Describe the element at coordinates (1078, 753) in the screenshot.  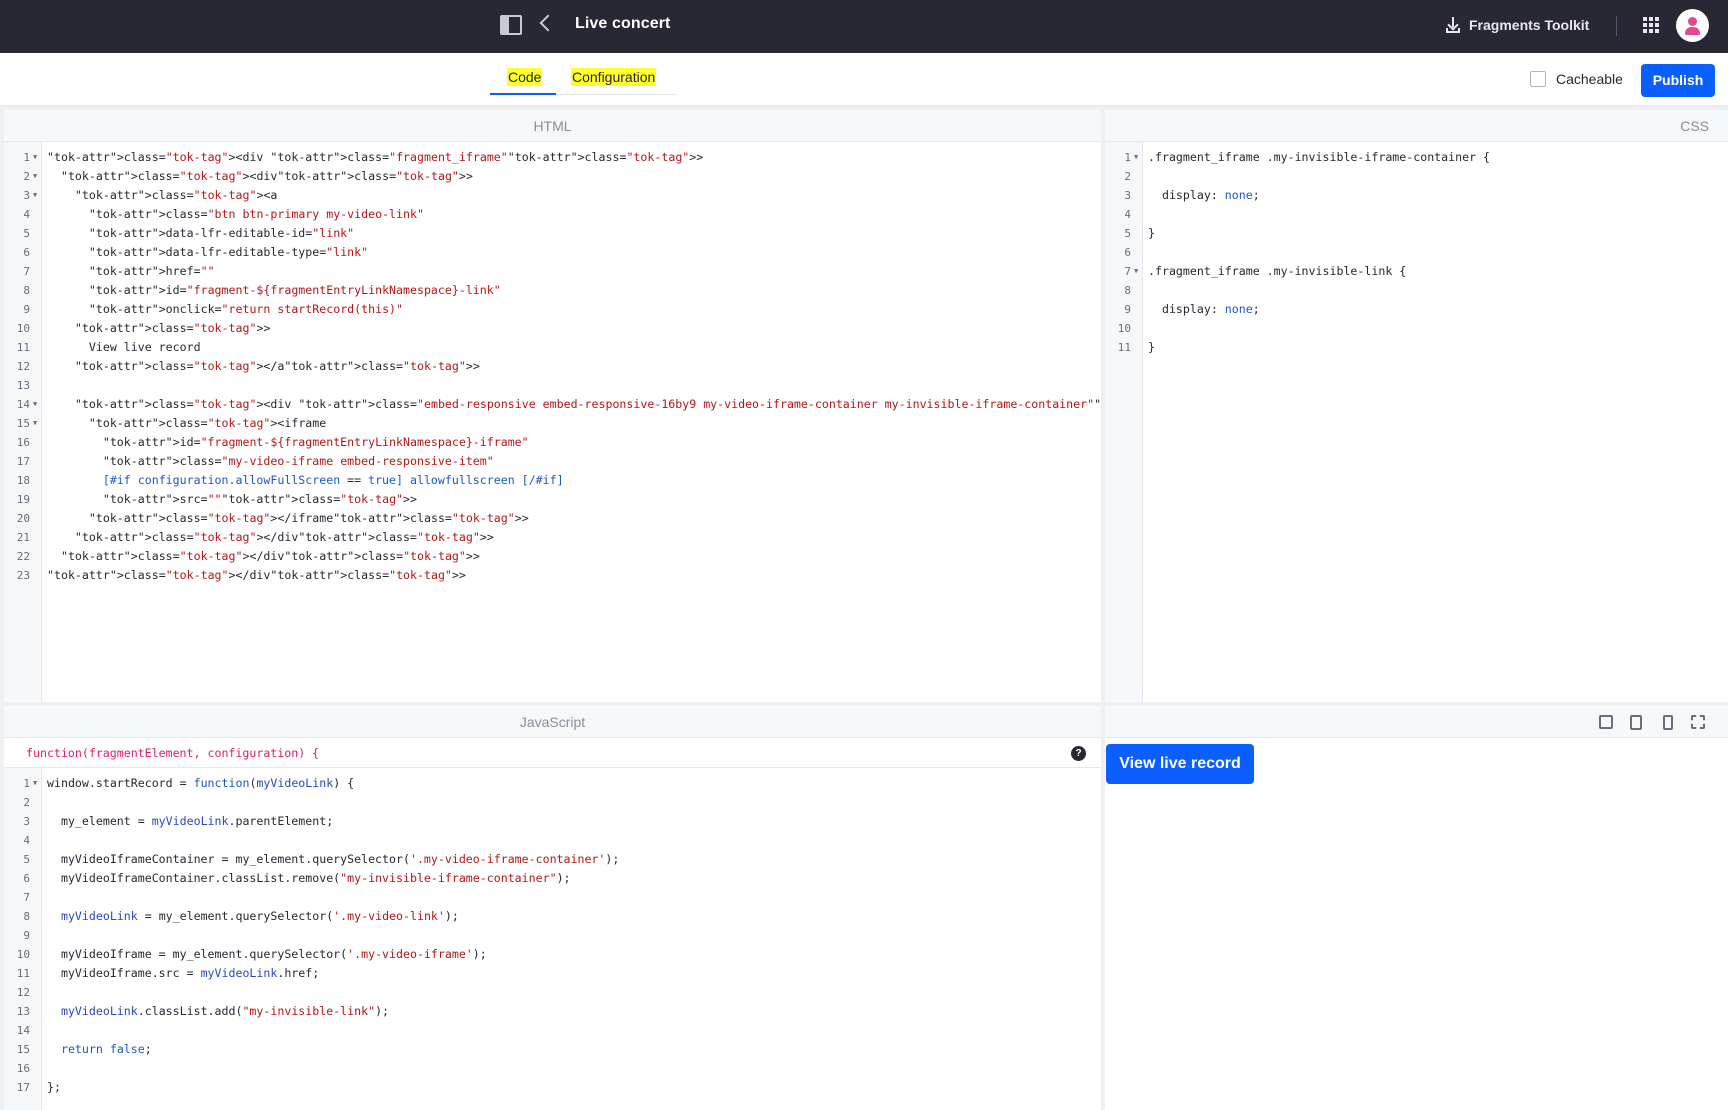
I see `help-icon: ?` at that location.